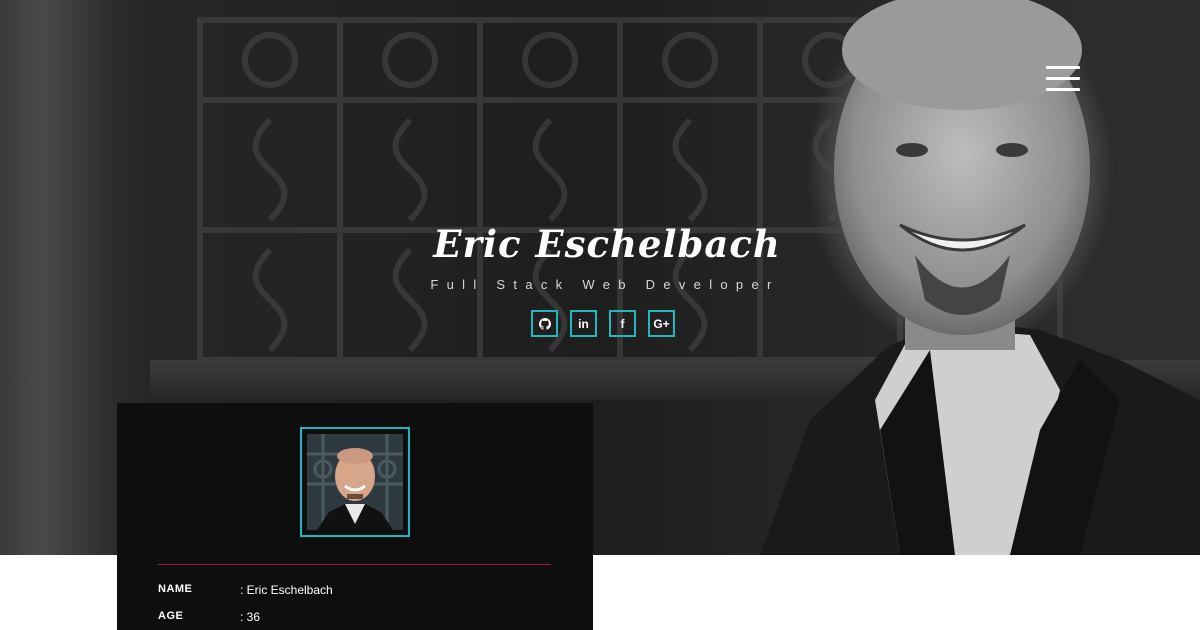 The height and width of the screenshot is (630, 1200). I want to click on info-label: NAME, so click(175, 589).